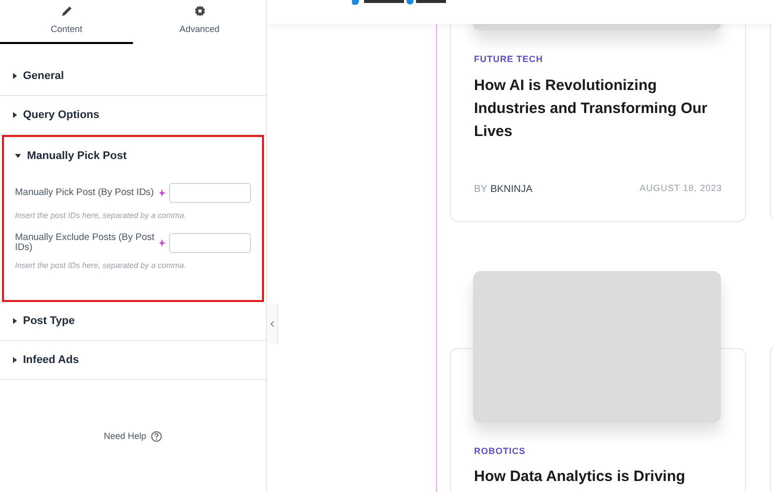 The height and width of the screenshot is (492, 773). Describe the element at coordinates (133, 76) in the screenshot. I see `section-header: General` at that location.